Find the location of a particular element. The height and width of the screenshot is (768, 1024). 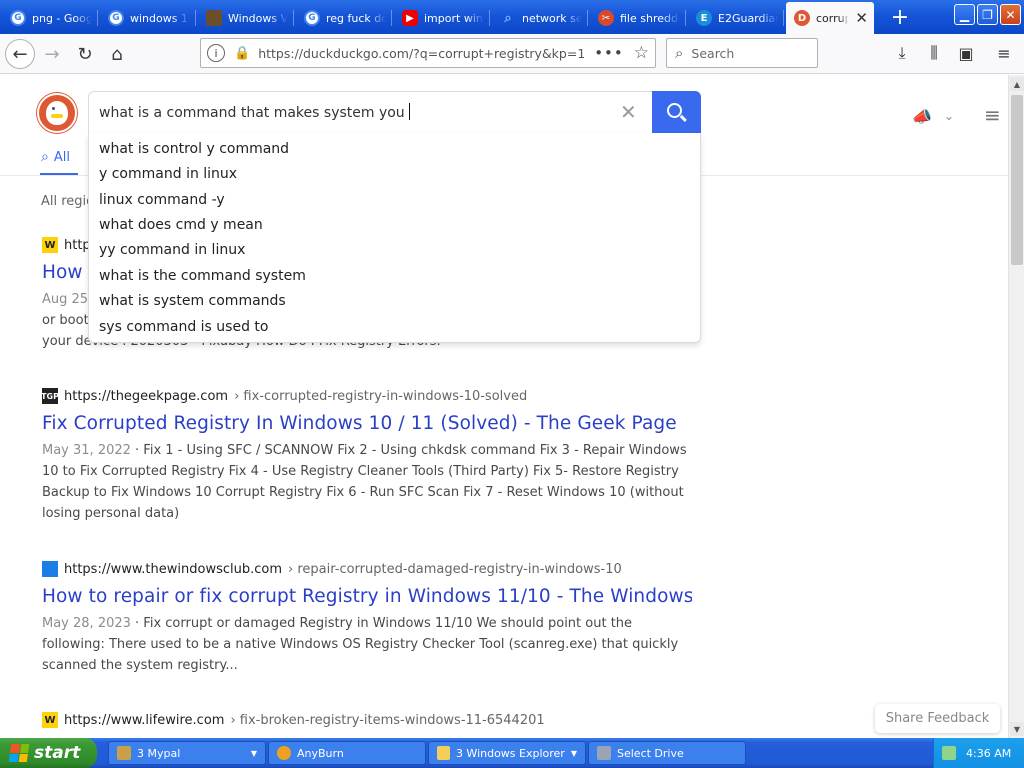

suggestion-item: what is the command system is located at coordinates (202, 276).